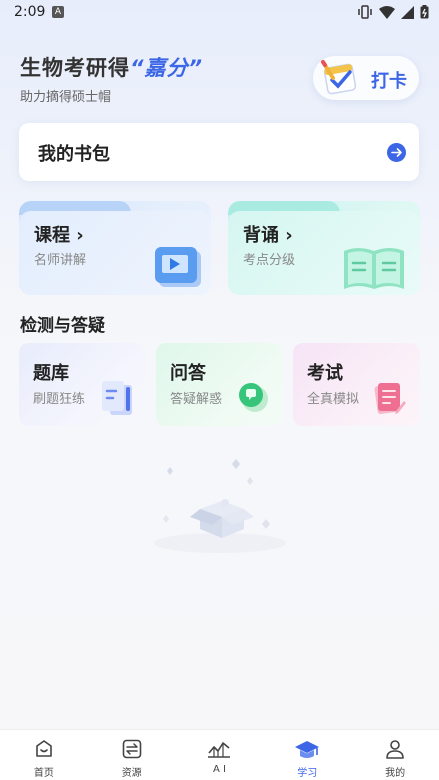 The image size is (439, 780). Describe the element at coordinates (75, 68) in the screenshot. I see `title-prefix: 生物考研得` at that location.